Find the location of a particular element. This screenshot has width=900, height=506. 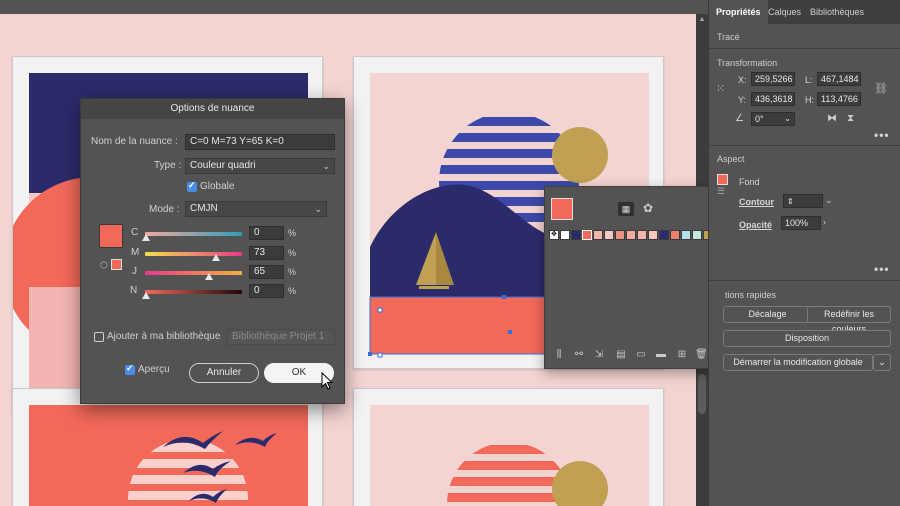

arrange-button: Disposition is located at coordinates (807, 338).